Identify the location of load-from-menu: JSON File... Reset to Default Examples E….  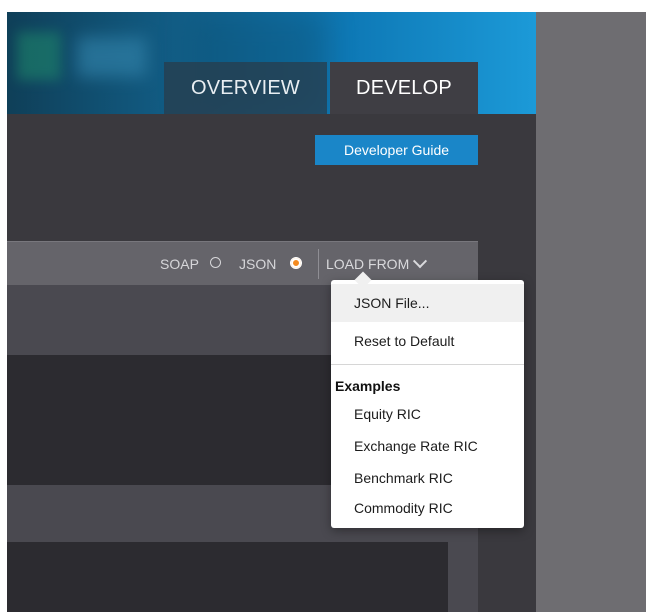
(427, 404).